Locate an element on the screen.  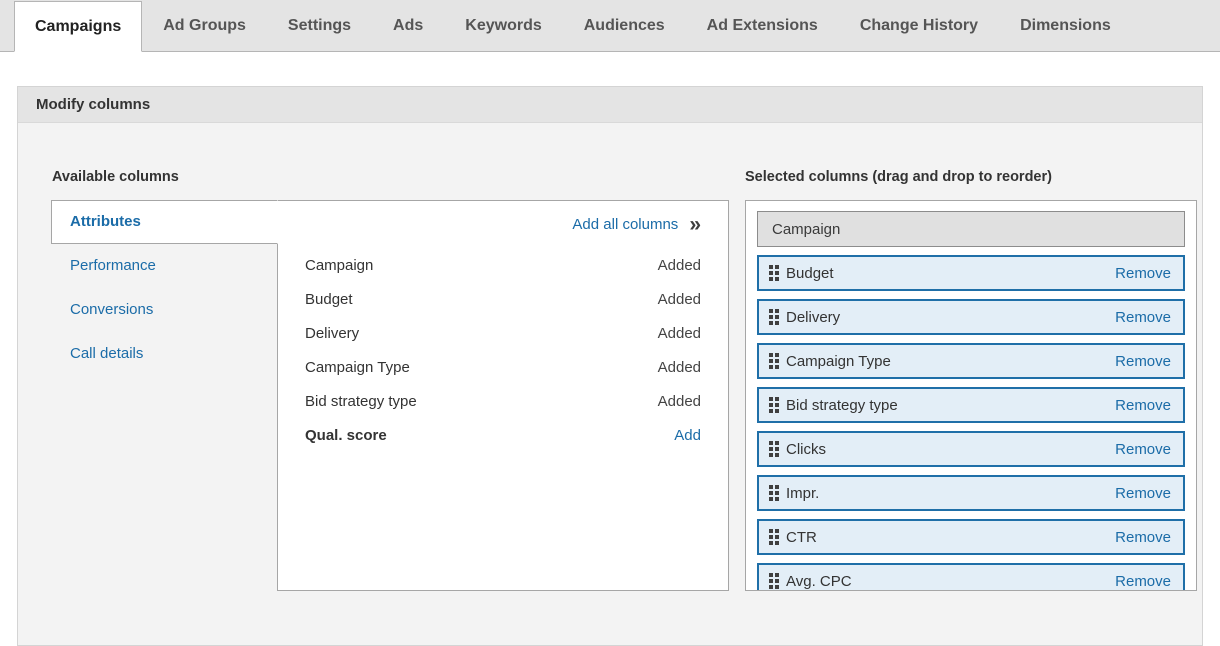
selected-column-label-group: Avg. CPC is located at coordinates (810, 581).